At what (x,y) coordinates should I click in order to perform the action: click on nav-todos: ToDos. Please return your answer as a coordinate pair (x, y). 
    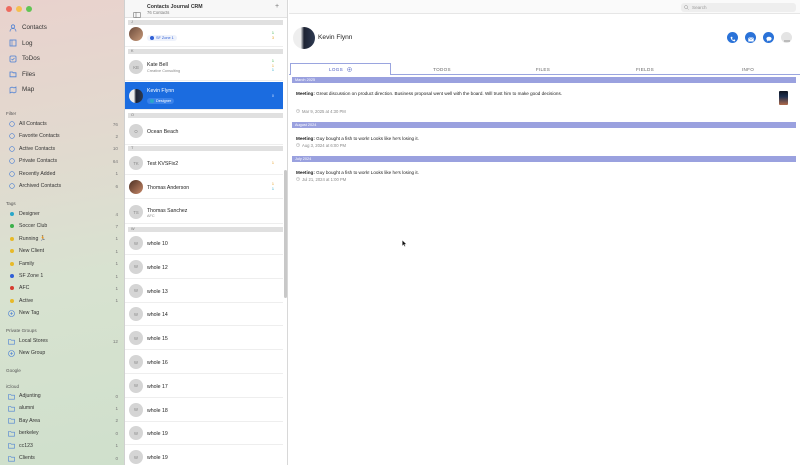
    Looking at the image, I should click on (64, 59).